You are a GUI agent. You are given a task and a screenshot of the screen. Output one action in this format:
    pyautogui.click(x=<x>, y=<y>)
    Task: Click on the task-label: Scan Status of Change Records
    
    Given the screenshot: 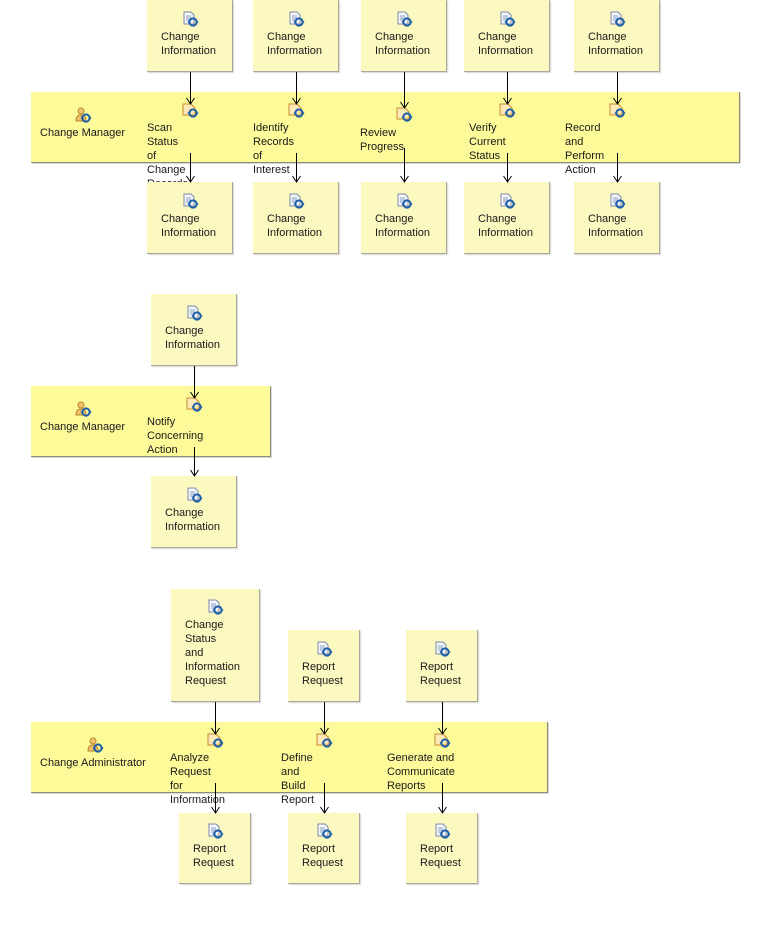 What is the action you would take?
    pyautogui.click(x=167, y=156)
    